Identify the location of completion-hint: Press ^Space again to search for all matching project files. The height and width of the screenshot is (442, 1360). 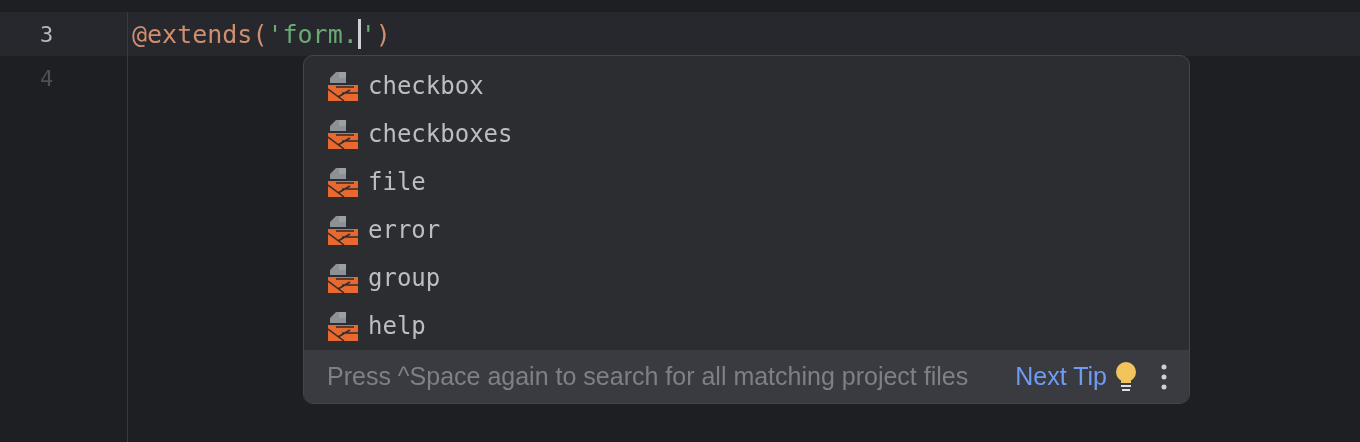
(648, 376).